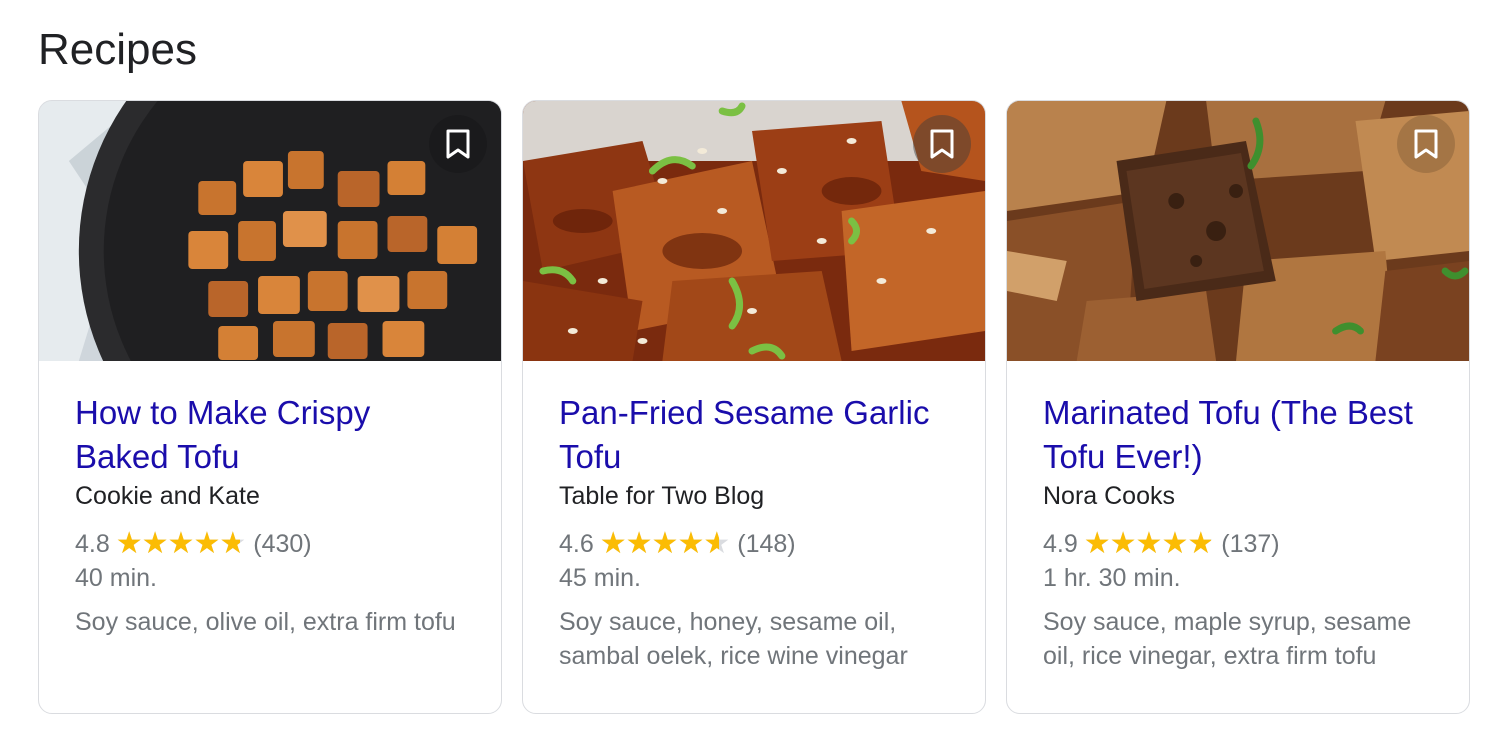  What do you see at coordinates (662, 496) in the screenshot?
I see `recipe-source: Table for Two Blog` at bounding box center [662, 496].